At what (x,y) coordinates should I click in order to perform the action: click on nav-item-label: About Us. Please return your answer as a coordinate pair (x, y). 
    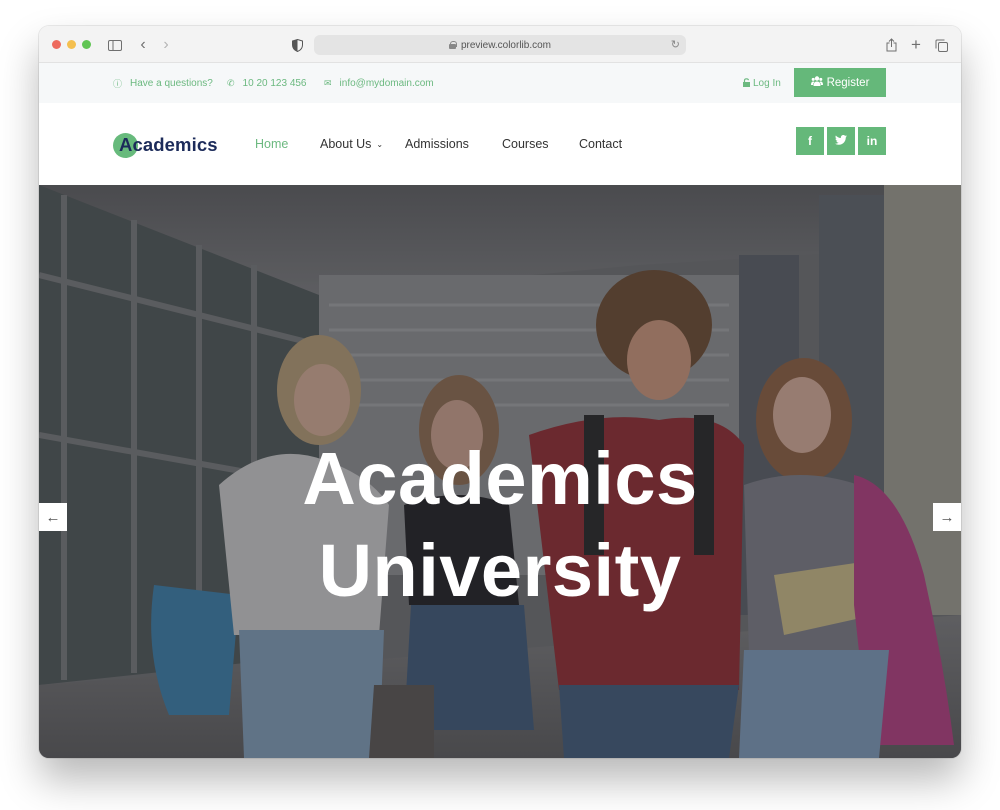
    Looking at the image, I should click on (346, 144).